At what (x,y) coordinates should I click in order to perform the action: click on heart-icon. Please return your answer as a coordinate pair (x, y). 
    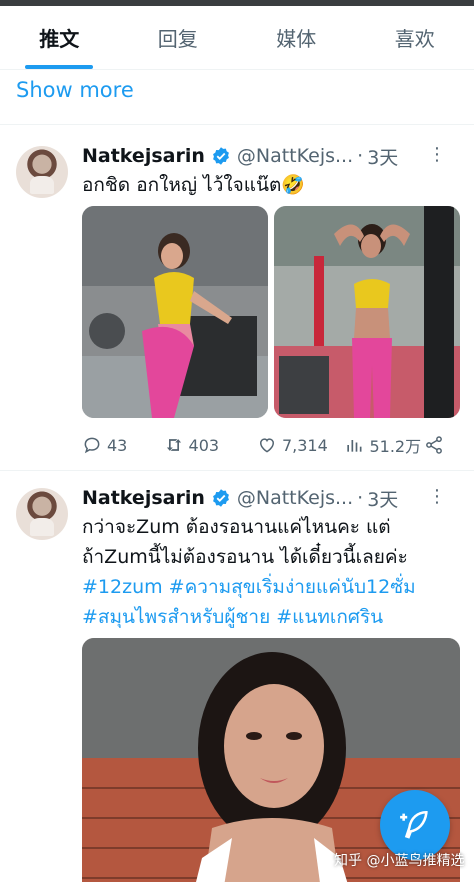
    Looking at the image, I should click on (266, 445).